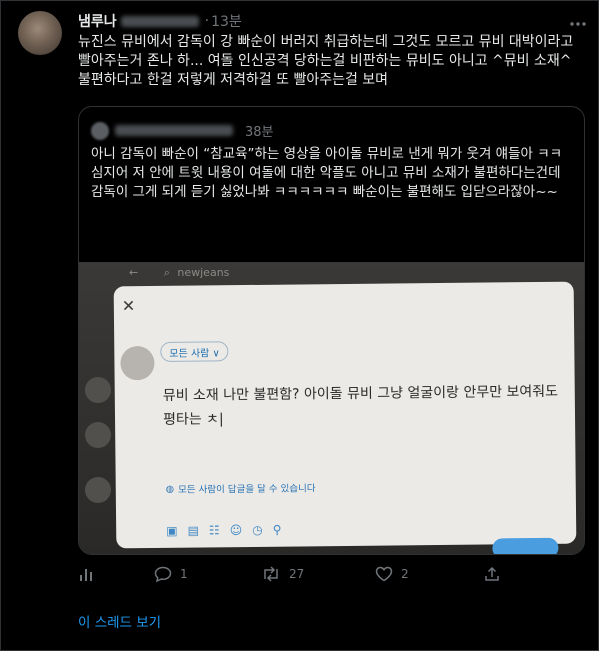 The width and height of the screenshot is (599, 651). What do you see at coordinates (166, 272) in the screenshot?
I see `image-search-icon: ⌕` at bounding box center [166, 272].